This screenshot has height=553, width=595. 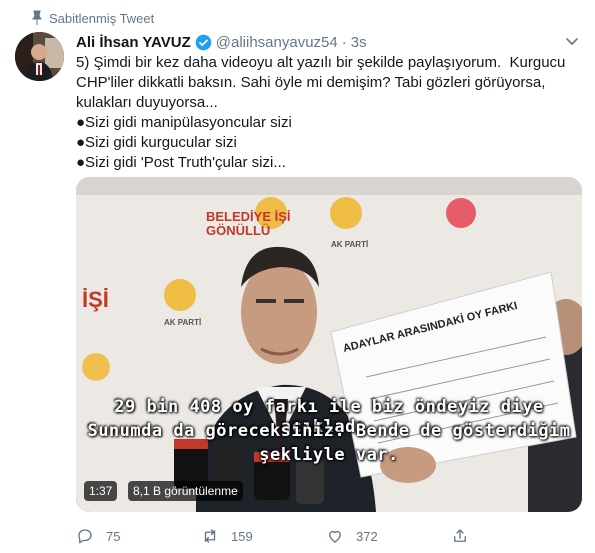 What do you see at coordinates (388, 536) in the screenshot?
I see `like-button: 372` at bounding box center [388, 536].